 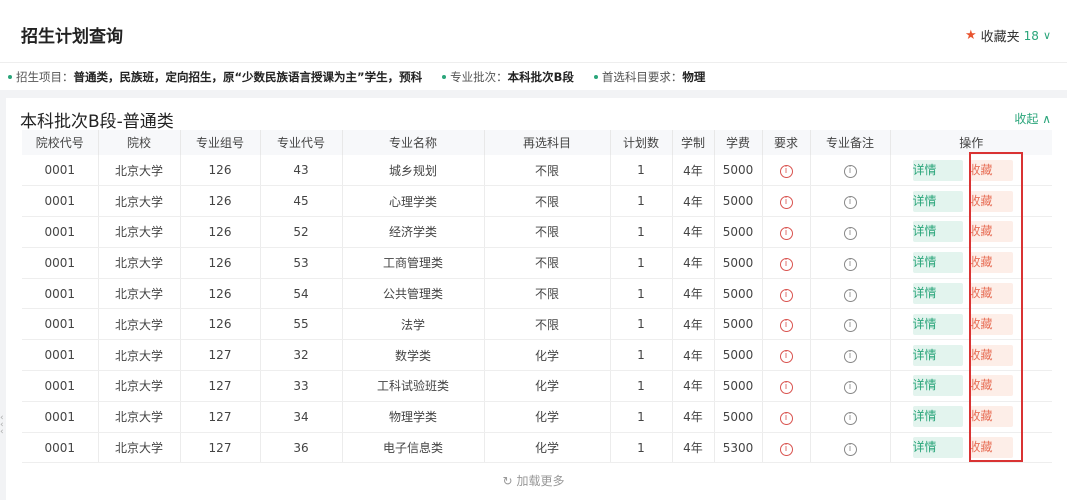 I want to click on col-header: 专业备注, so click(x=850, y=142).